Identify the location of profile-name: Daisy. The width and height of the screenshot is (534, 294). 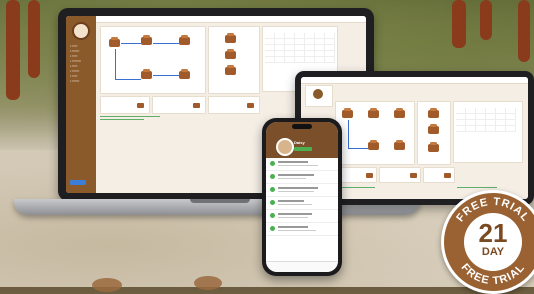
(299, 142).